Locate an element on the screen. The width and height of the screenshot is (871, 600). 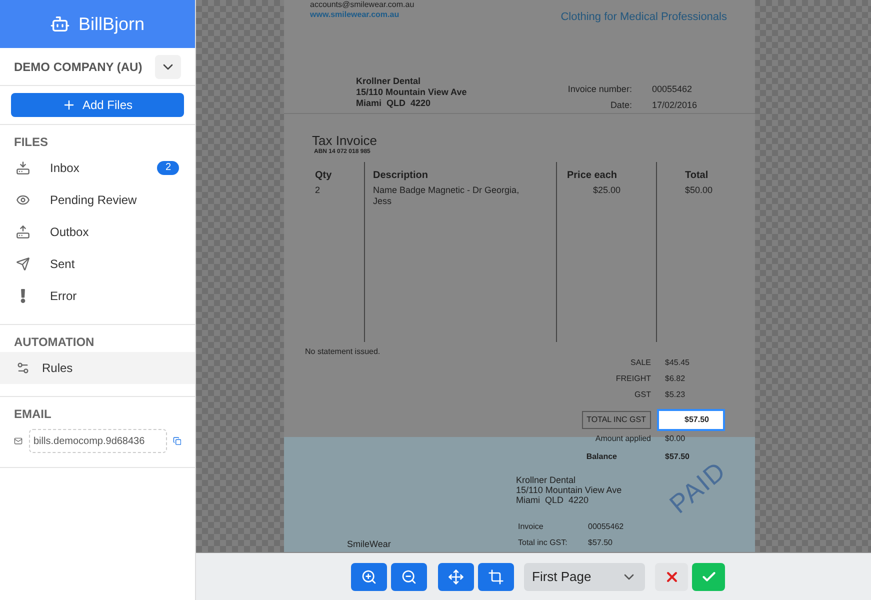
detail-value: $57.50 is located at coordinates (601, 542).